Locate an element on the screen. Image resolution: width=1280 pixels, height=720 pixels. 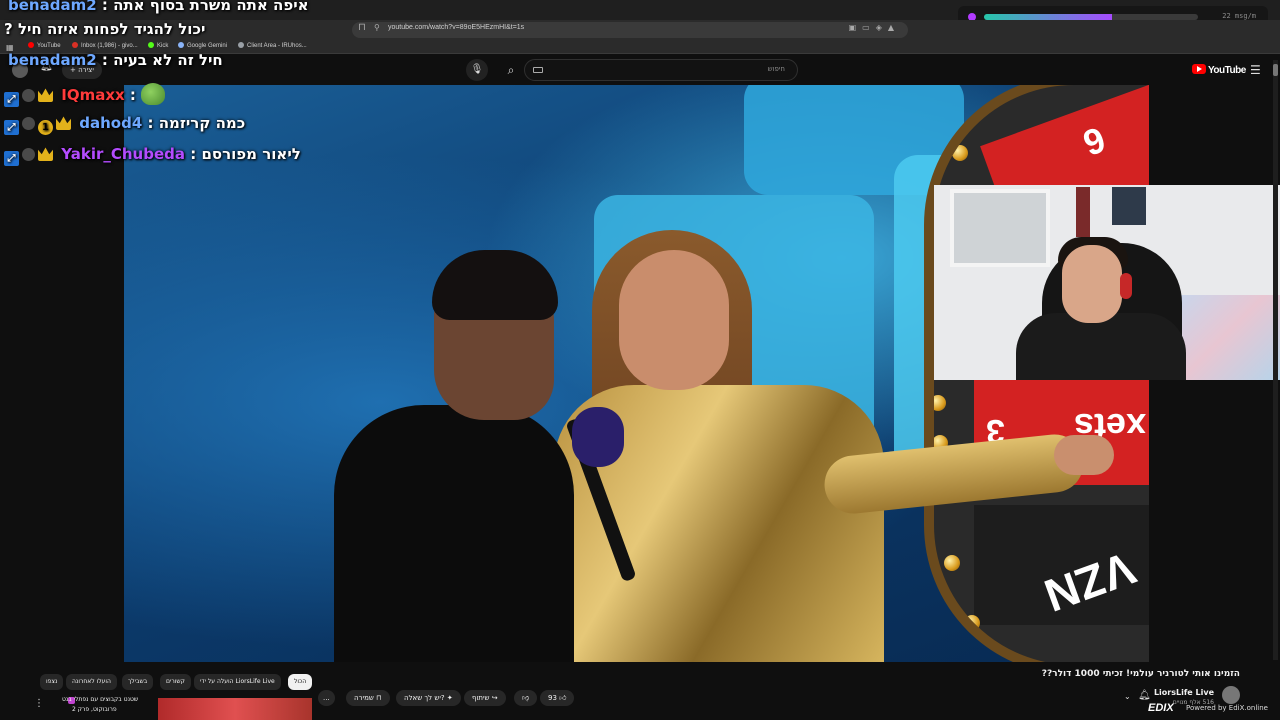
chat-text: כמה קריזמה is located at coordinates (202, 123).